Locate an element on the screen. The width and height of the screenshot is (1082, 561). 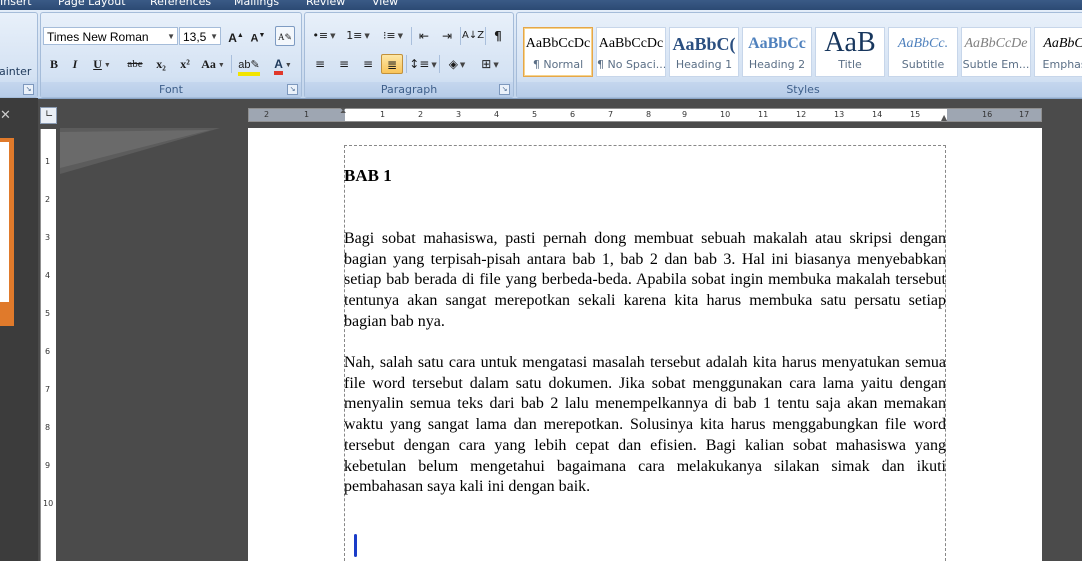
ruler-tick: 5 is located at coordinates (535, 114).